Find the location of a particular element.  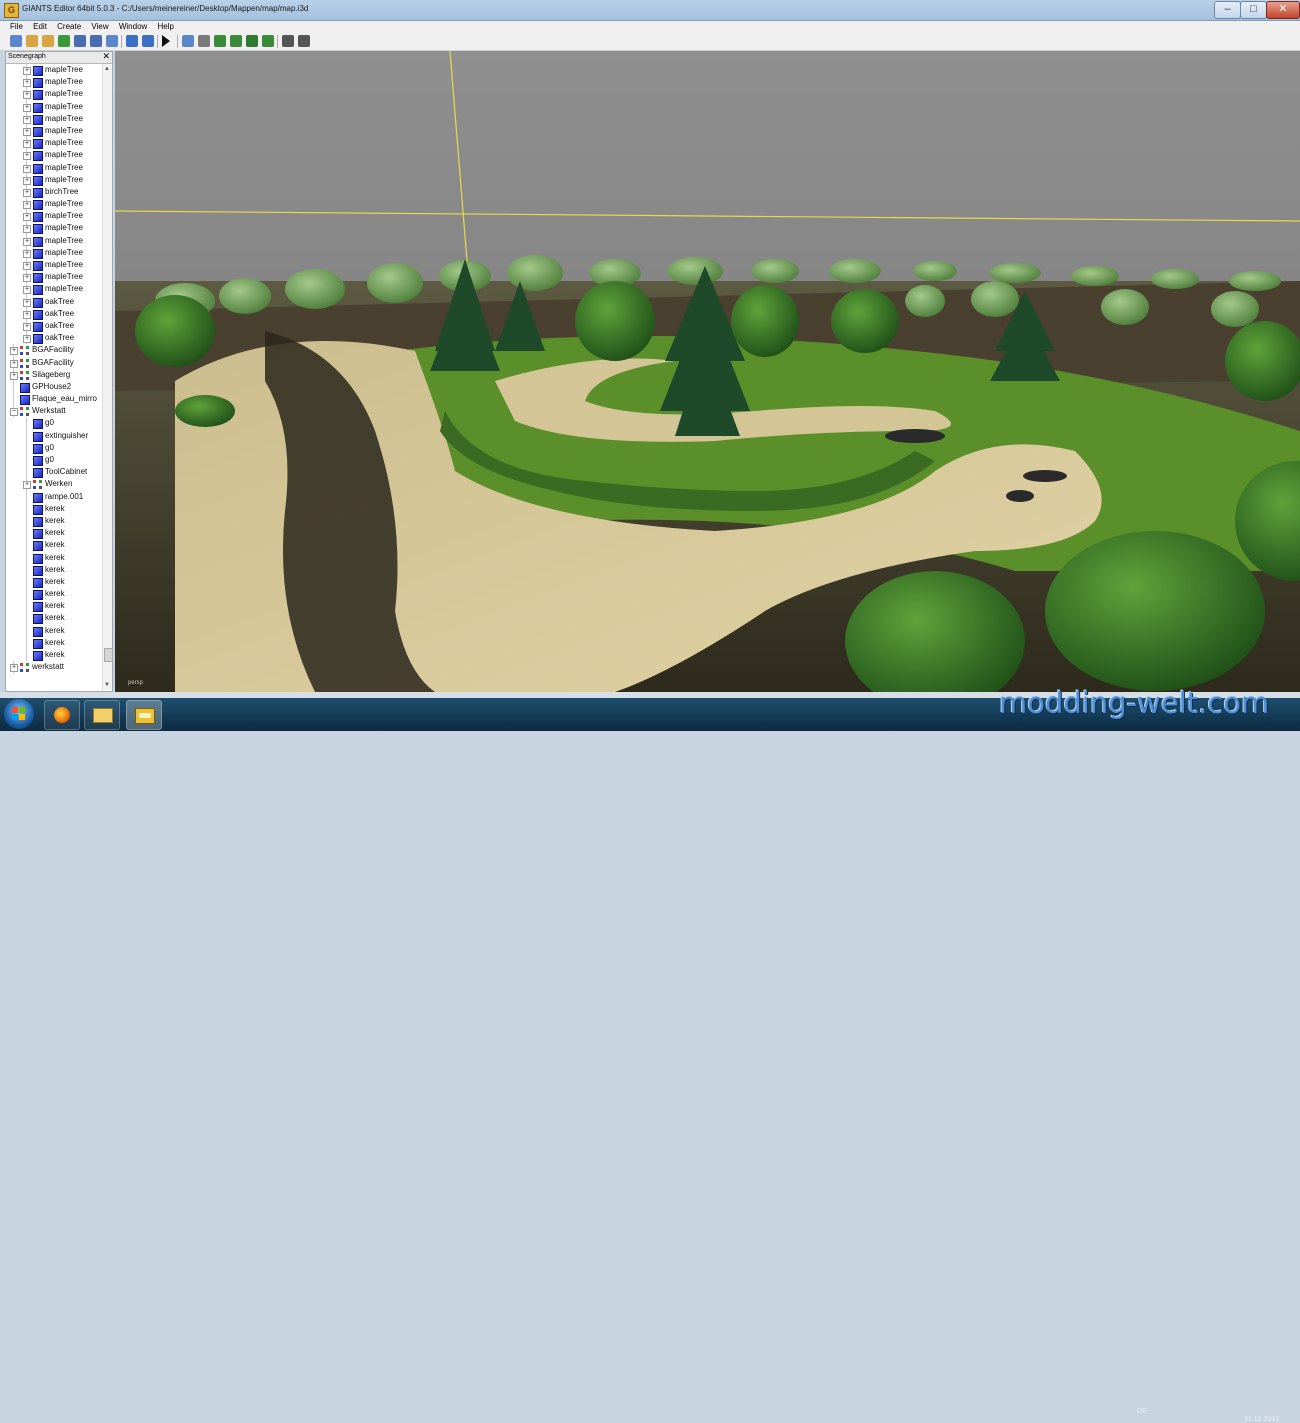

terrain-sculpt-icon is located at coordinates (220, 41).